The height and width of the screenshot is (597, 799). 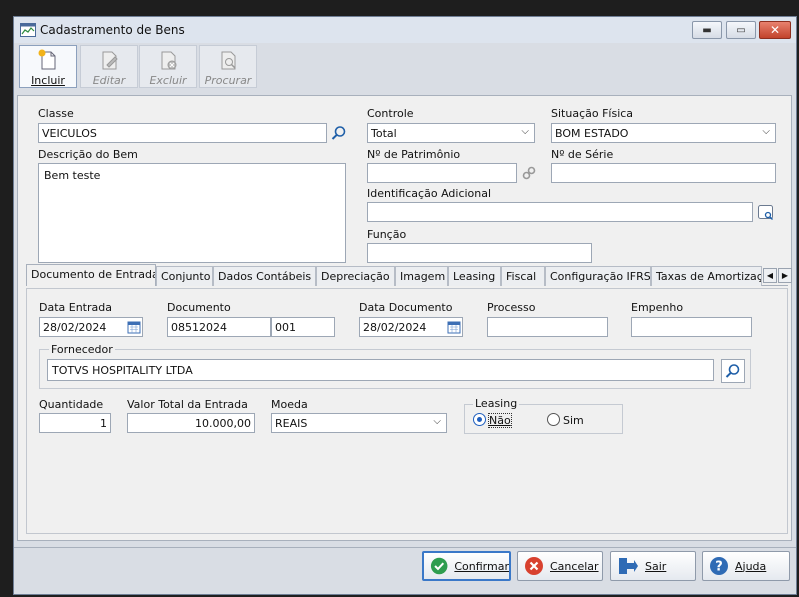 I want to click on incluir-button: Incluir, so click(x=48, y=66).